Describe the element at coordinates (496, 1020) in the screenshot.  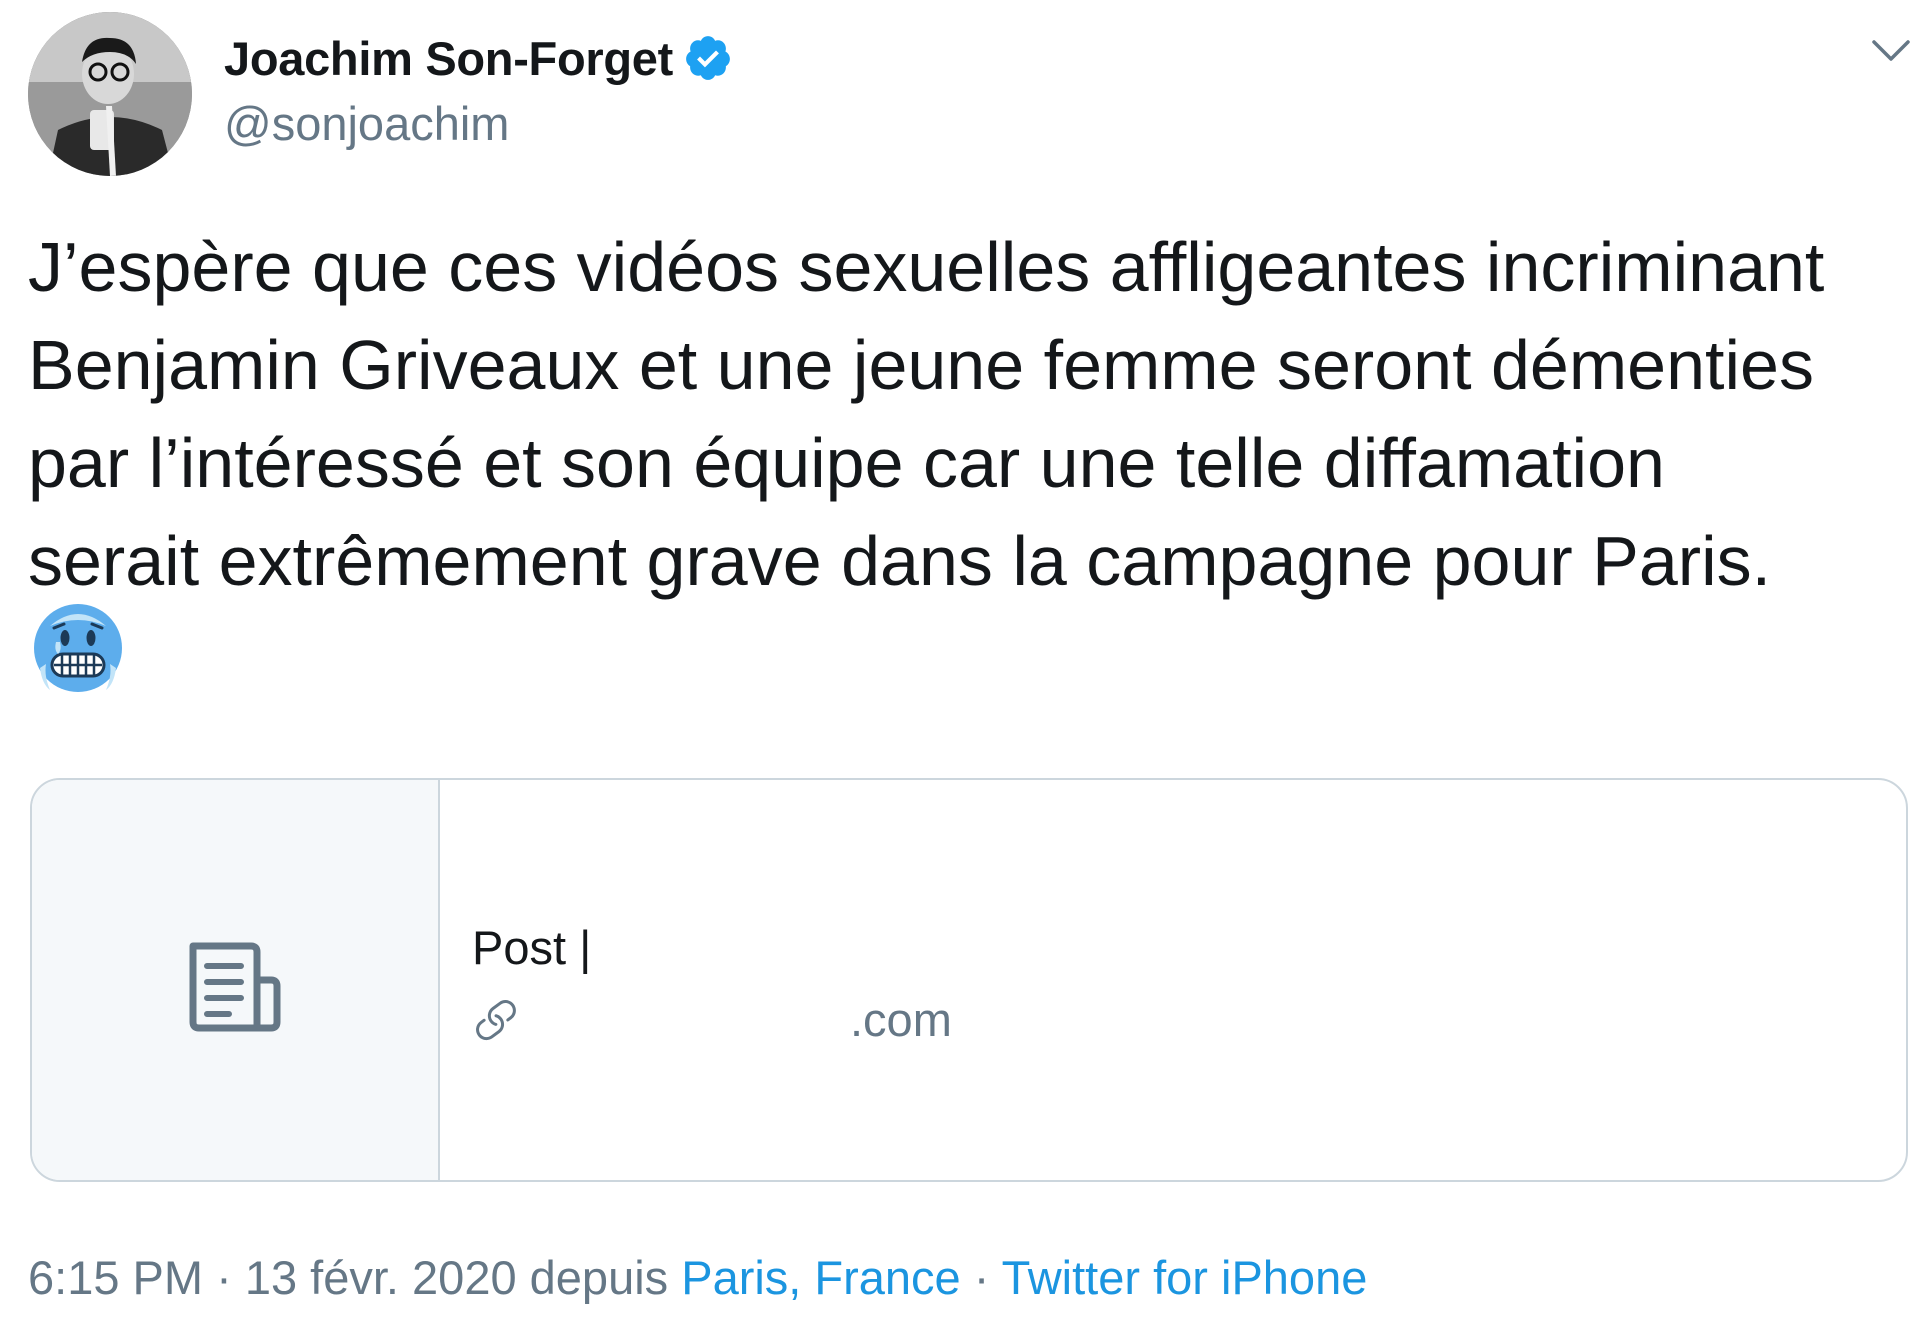
I see `link-icon` at that location.